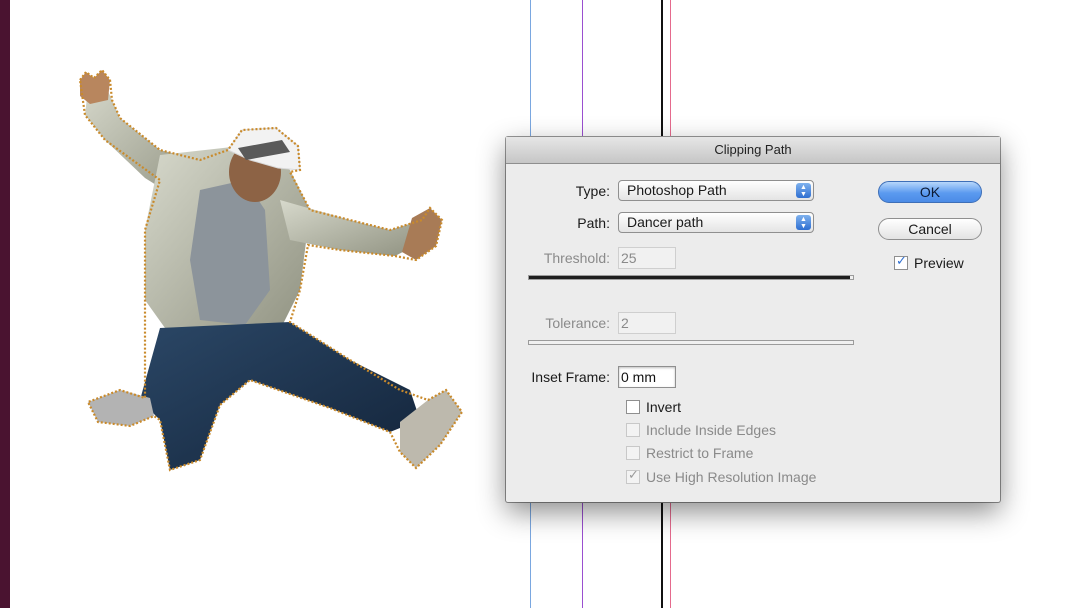  What do you see at coordinates (576, 258) in the screenshot?
I see `threshold-label: Threshold:` at bounding box center [576, 258].